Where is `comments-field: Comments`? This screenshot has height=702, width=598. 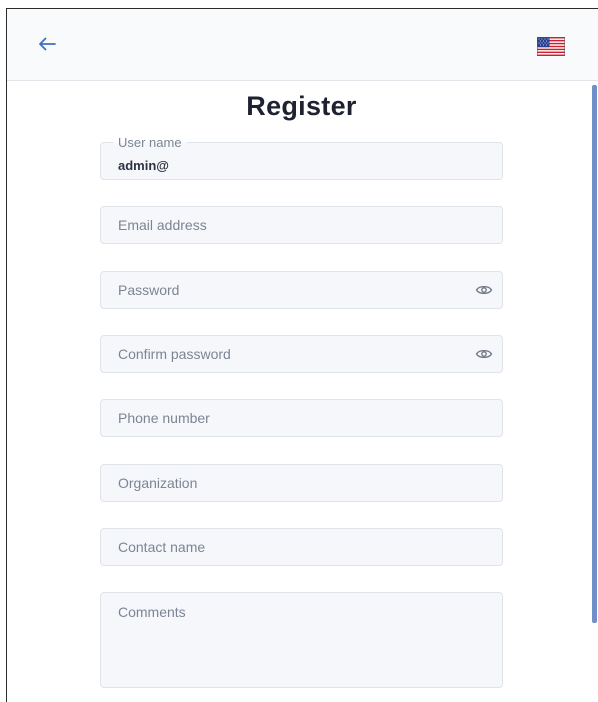 comments-field: Comments is located at coordinates (301, 640).